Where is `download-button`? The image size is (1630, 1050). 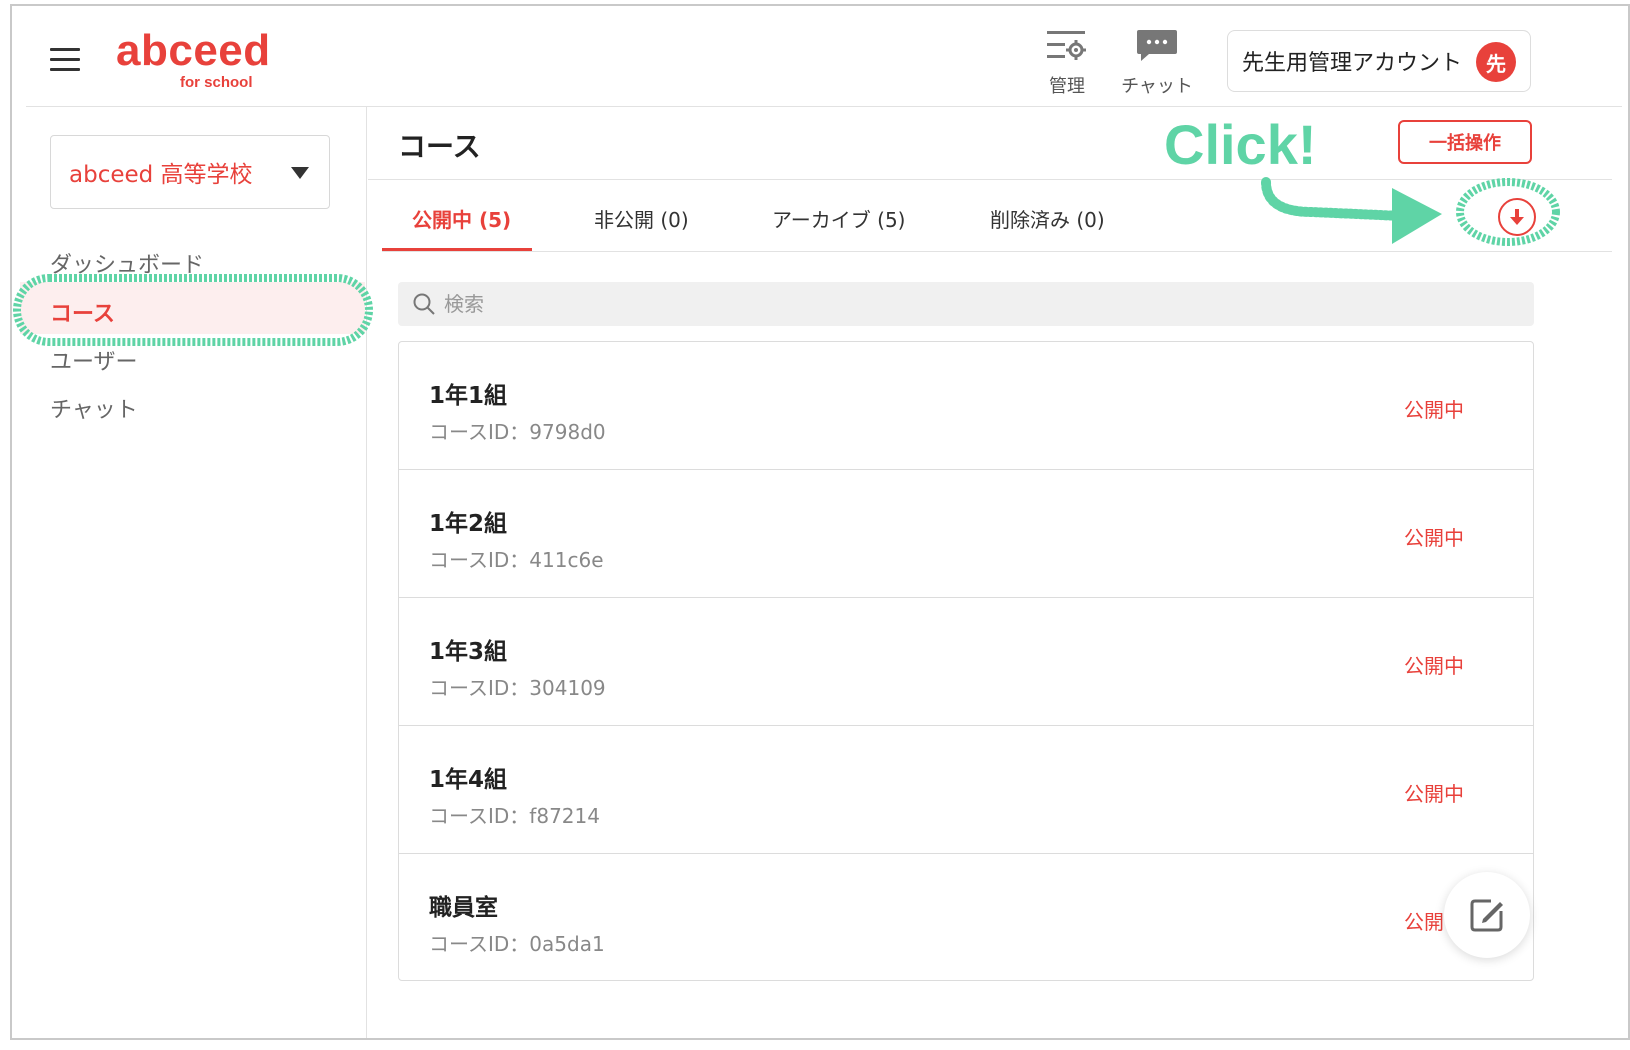 download-button is located at coordinates (1517, 217).